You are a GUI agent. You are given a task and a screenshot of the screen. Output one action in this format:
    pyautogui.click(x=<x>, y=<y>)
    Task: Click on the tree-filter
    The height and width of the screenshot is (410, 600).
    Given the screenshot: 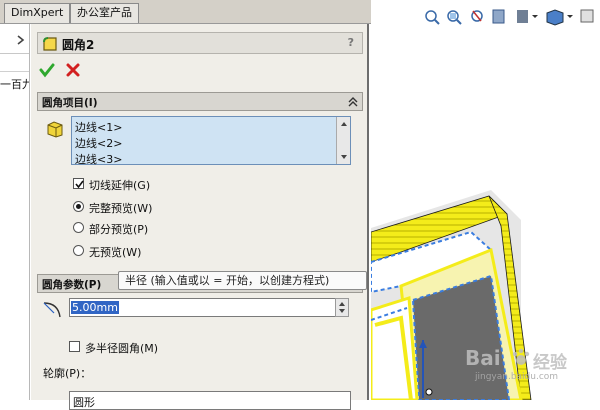 What is the action you would take?
    pyautogui.click(x=14, y=64)
    